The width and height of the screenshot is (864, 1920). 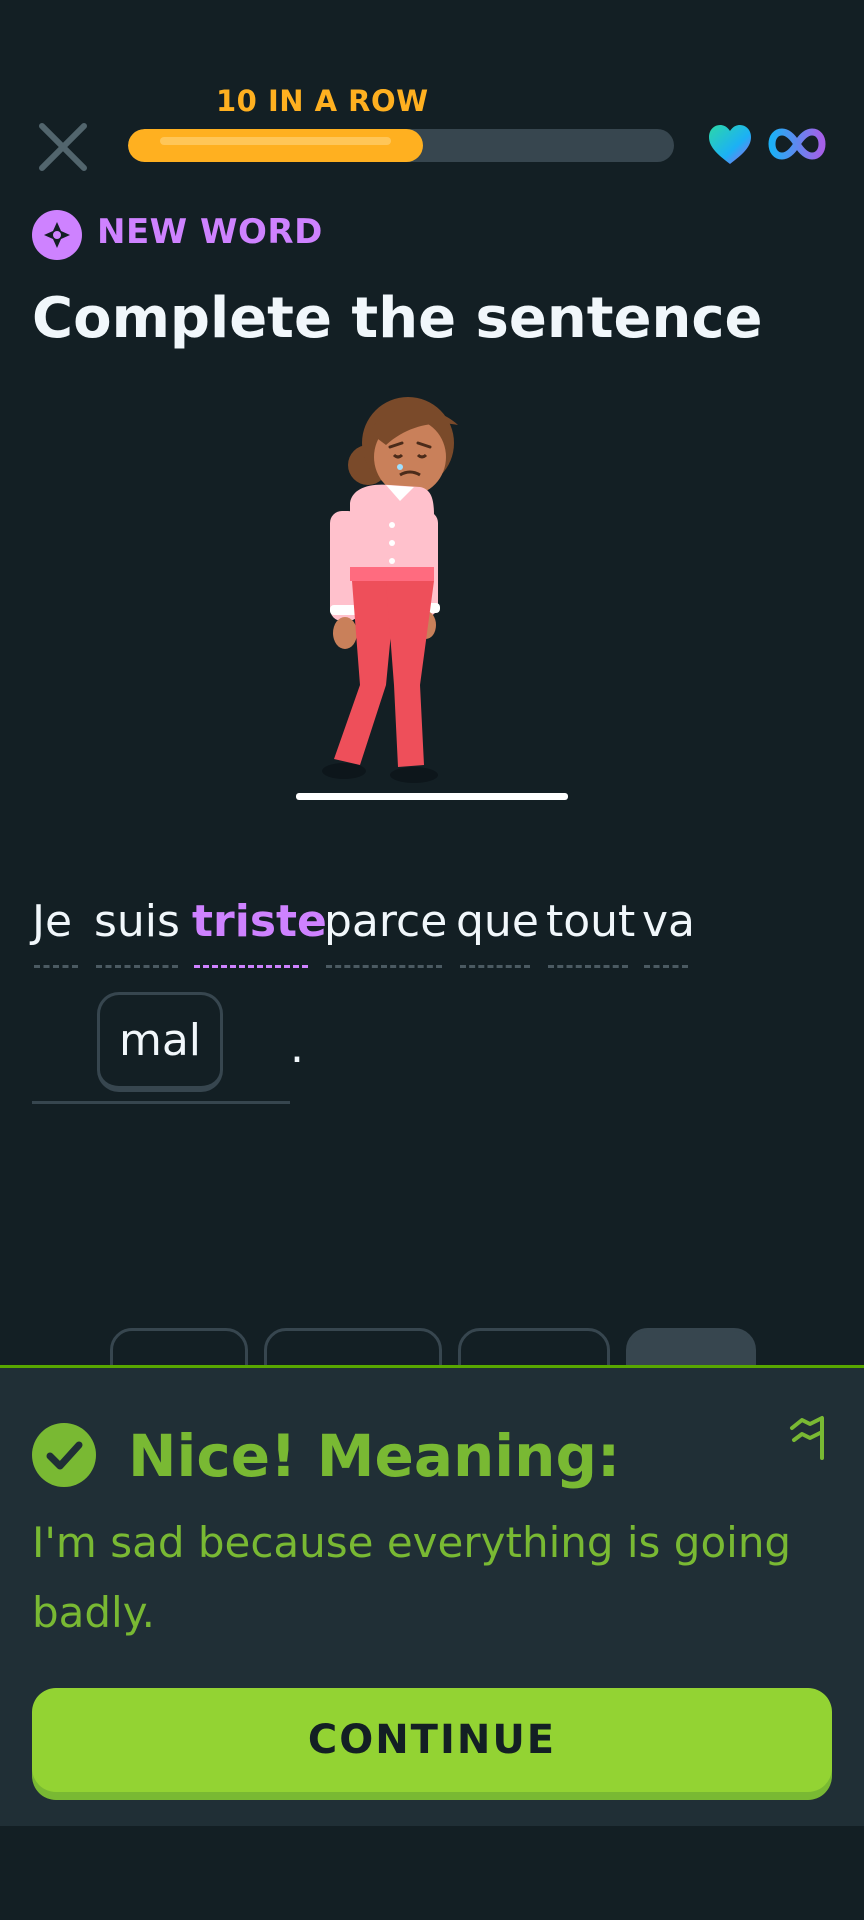 What do you see at coordinates (160, 1042) in the screenshot?
I see `answer-chip: mal` at bounding box center [160, 1042].